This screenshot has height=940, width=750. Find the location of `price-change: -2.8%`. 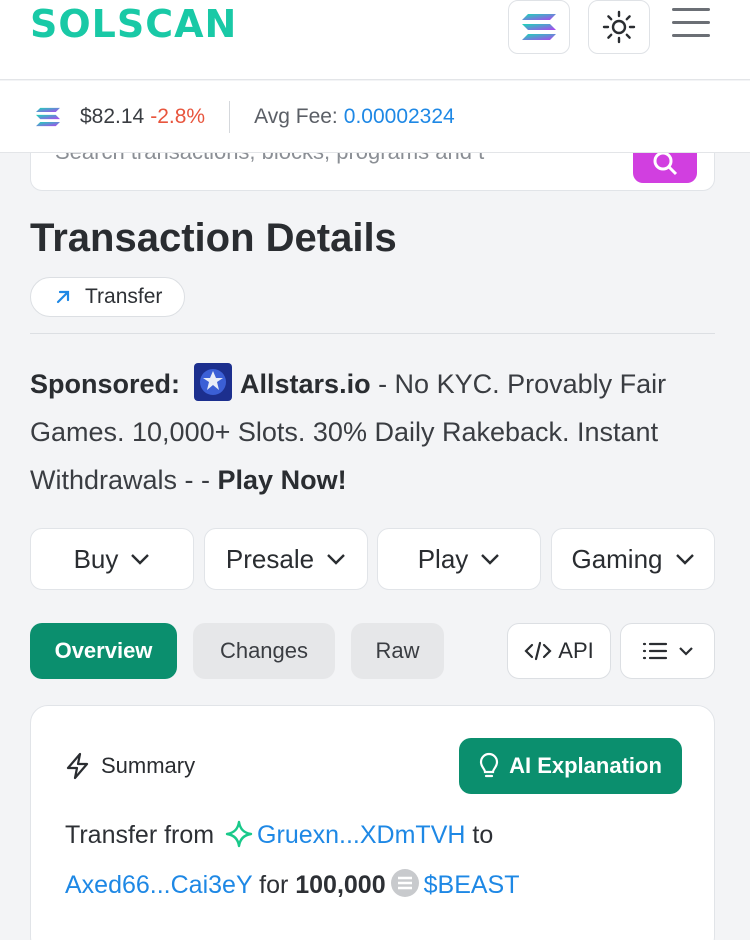

price-change: -2.8% is located at coordinates (178, 116).